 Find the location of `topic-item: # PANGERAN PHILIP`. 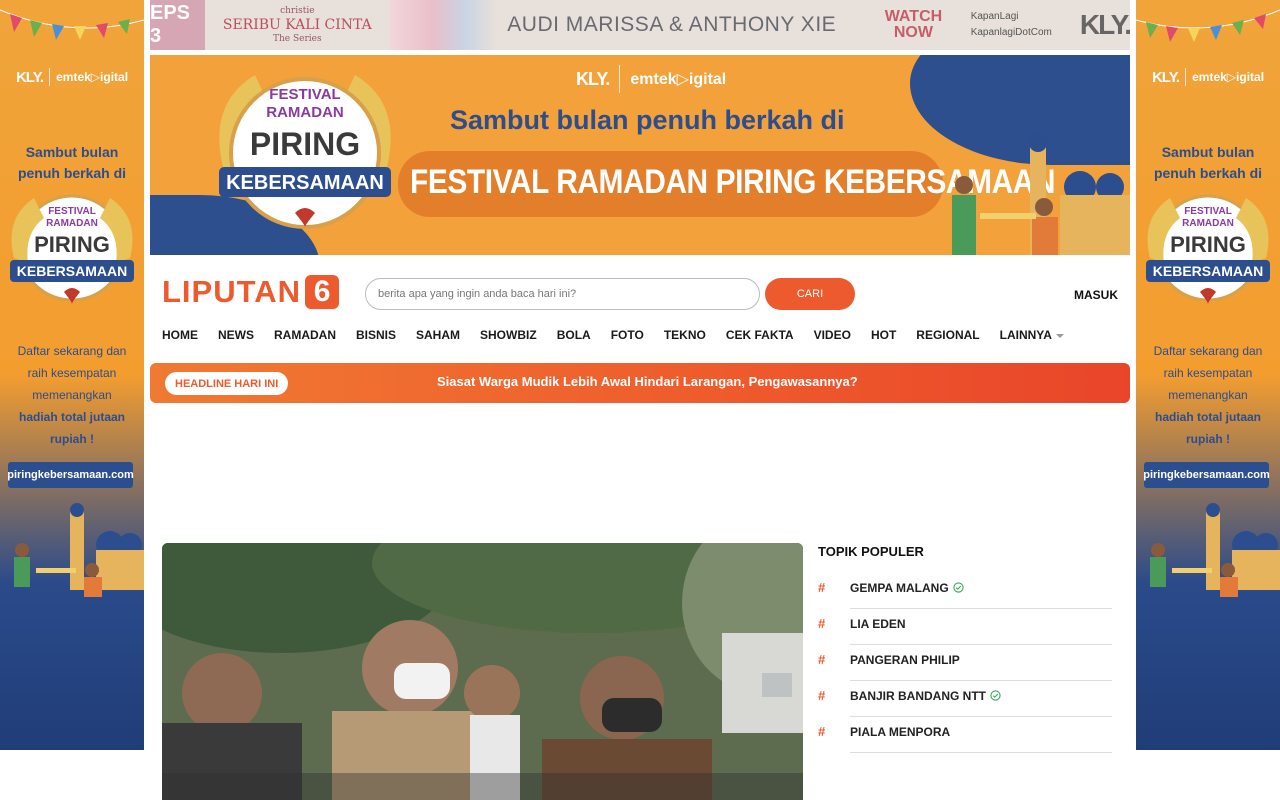

topic-item: # PANGERAN PHILIP is located at coordinates (965, 669).